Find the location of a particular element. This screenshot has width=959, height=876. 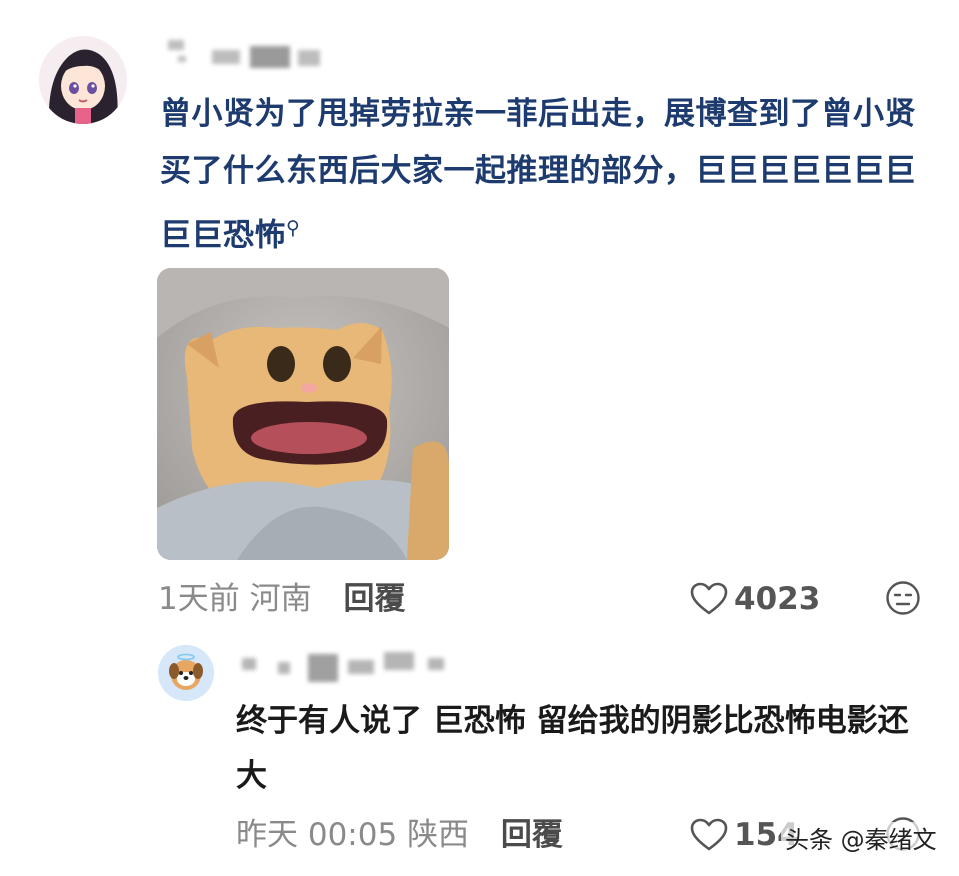

reply-button: 回覆 is located at coordinates (374, 599).